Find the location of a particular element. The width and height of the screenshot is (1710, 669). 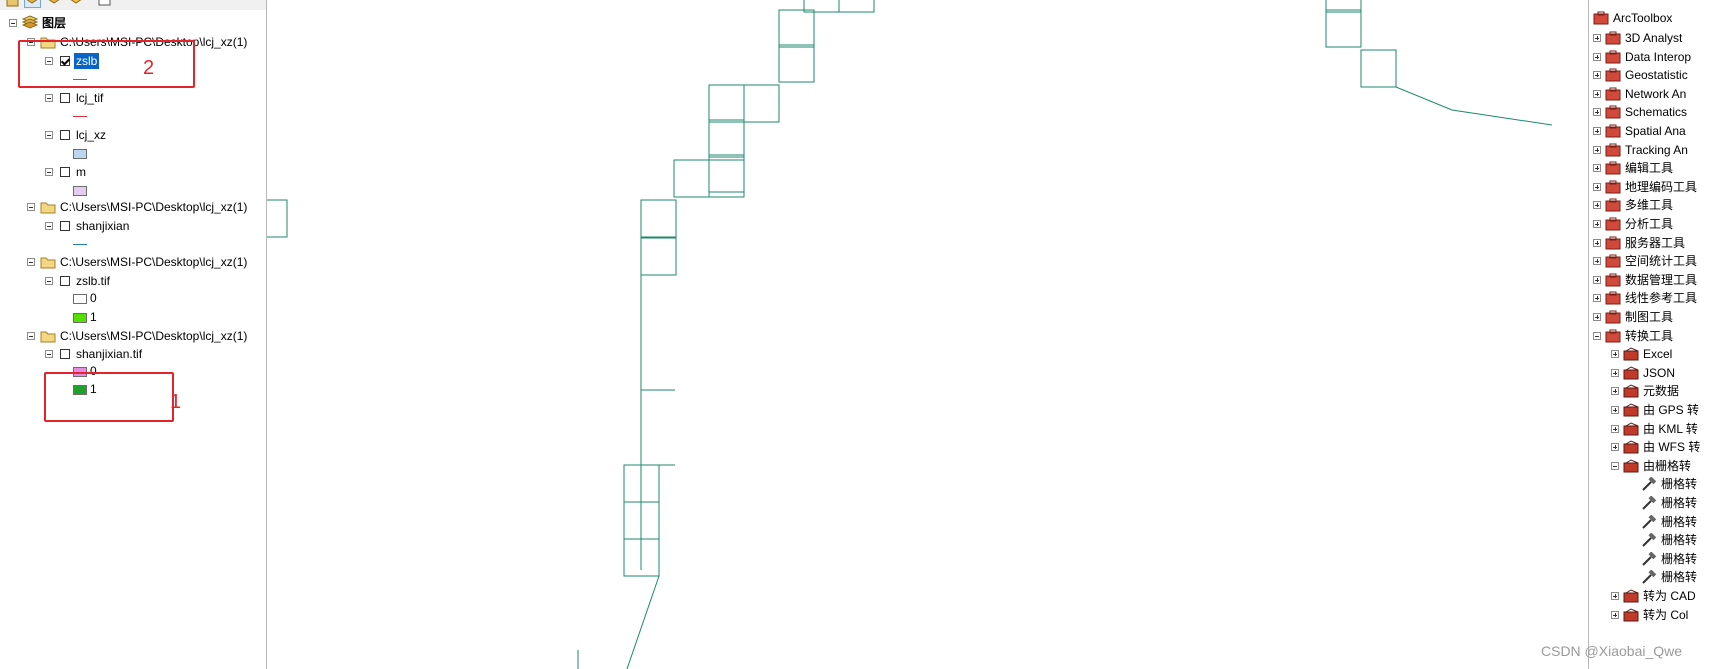

toc-layer-row-lcj-tif: lcj_tif is located at coordinates (100, 98).